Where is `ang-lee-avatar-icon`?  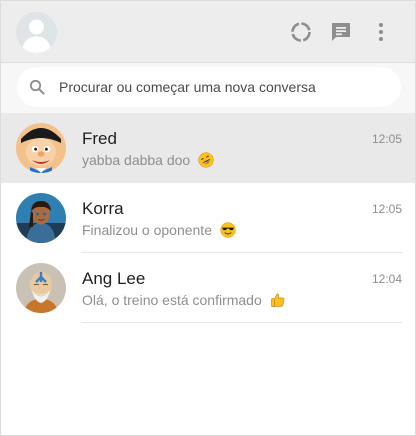
ang-lee-avatar-icon is located at coordinates (41, 288).